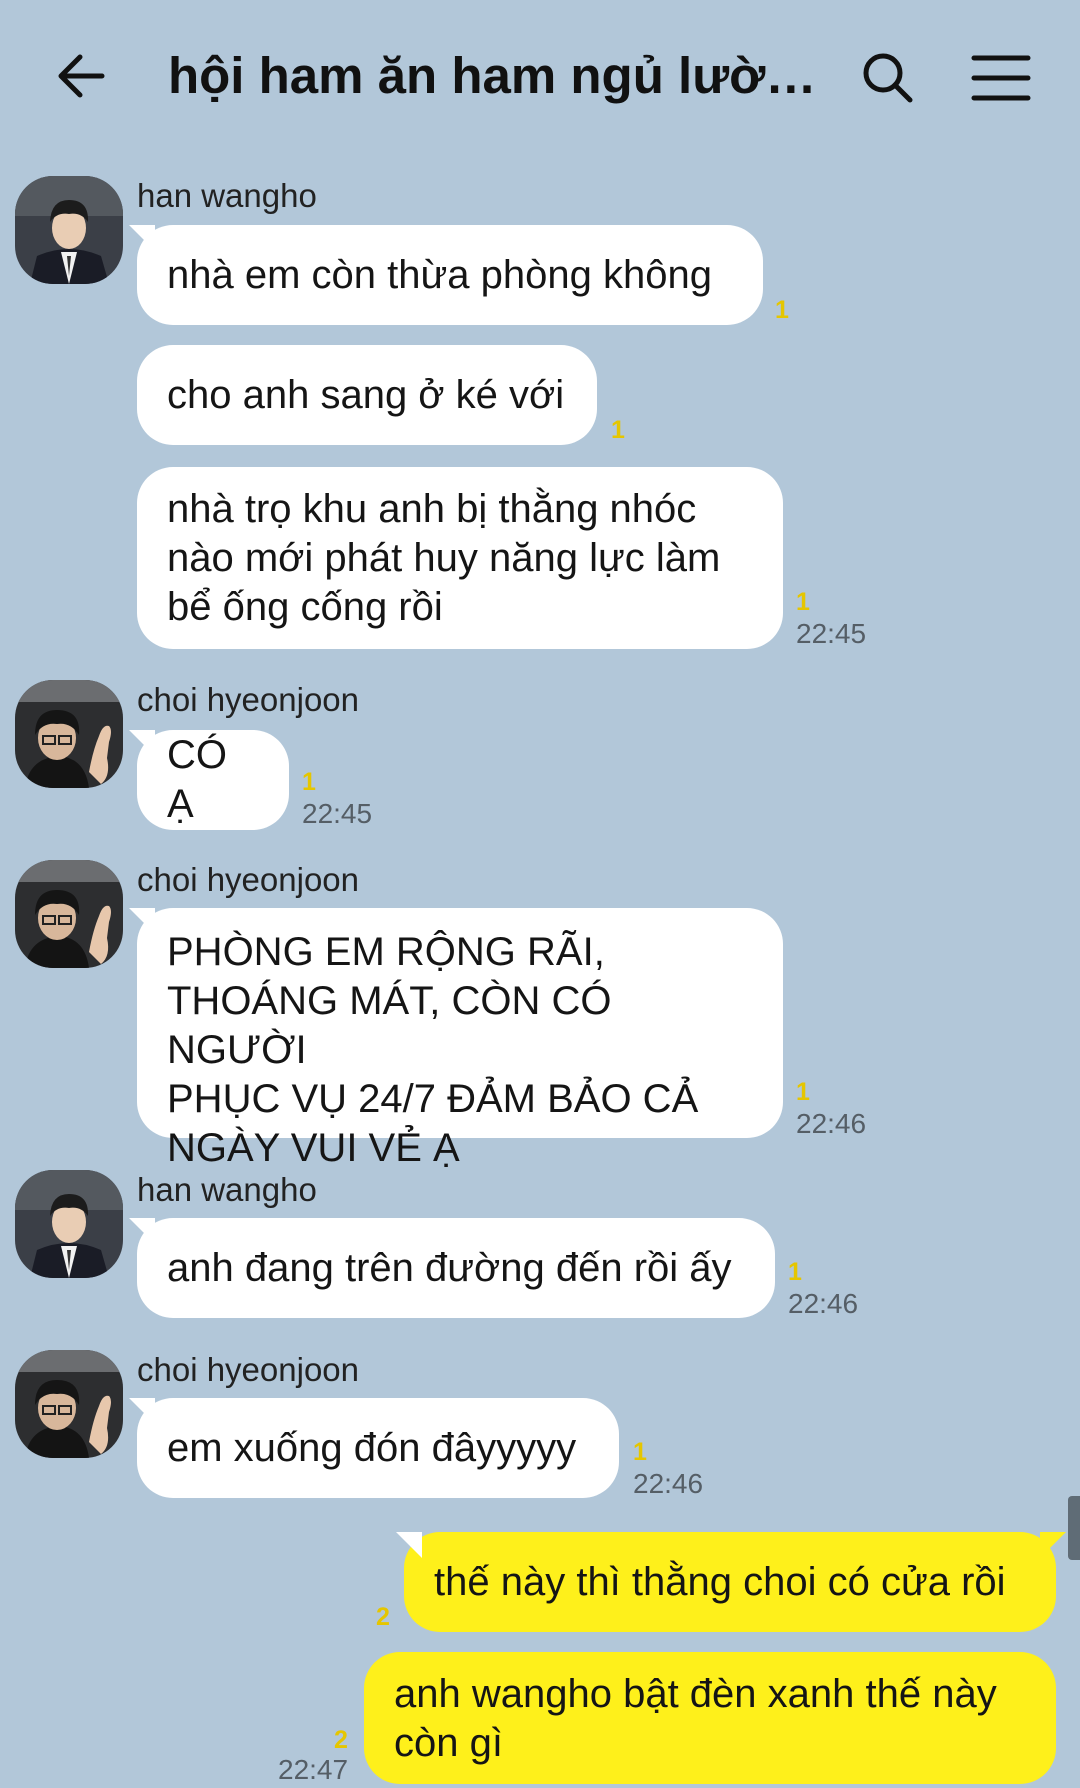  Describe the element at coordinates (209, 780) in the screenshot. I see `message-bubble: CÓ Ạ` at that location.